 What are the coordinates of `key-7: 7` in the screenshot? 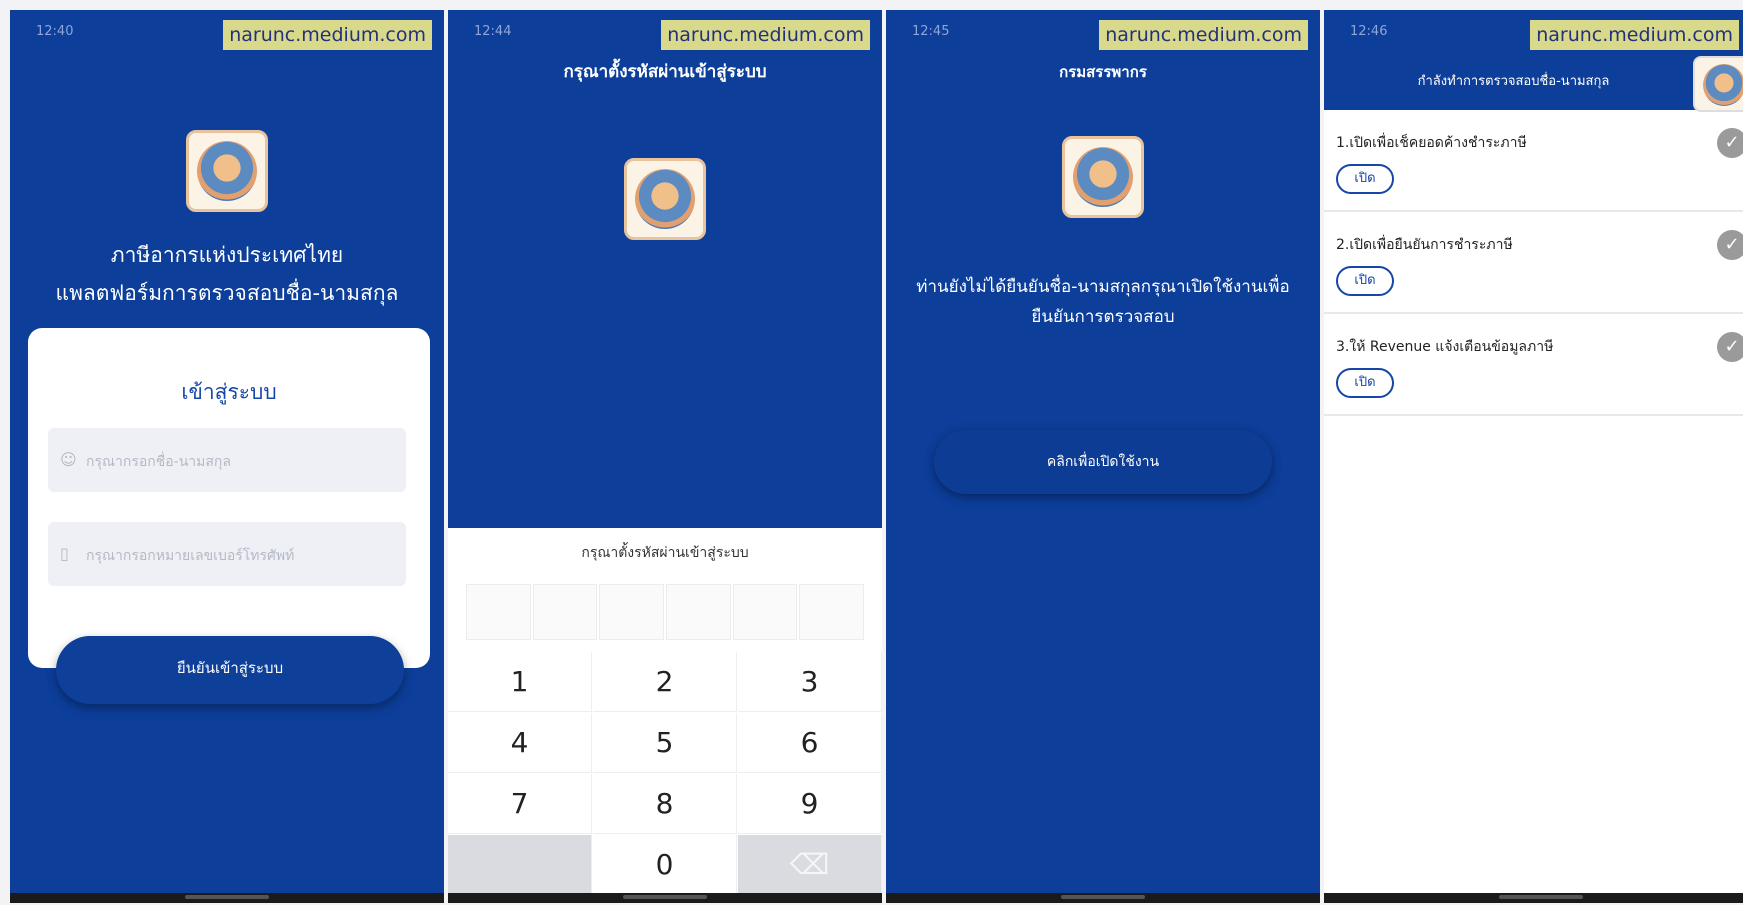 It's located at (520, 804).